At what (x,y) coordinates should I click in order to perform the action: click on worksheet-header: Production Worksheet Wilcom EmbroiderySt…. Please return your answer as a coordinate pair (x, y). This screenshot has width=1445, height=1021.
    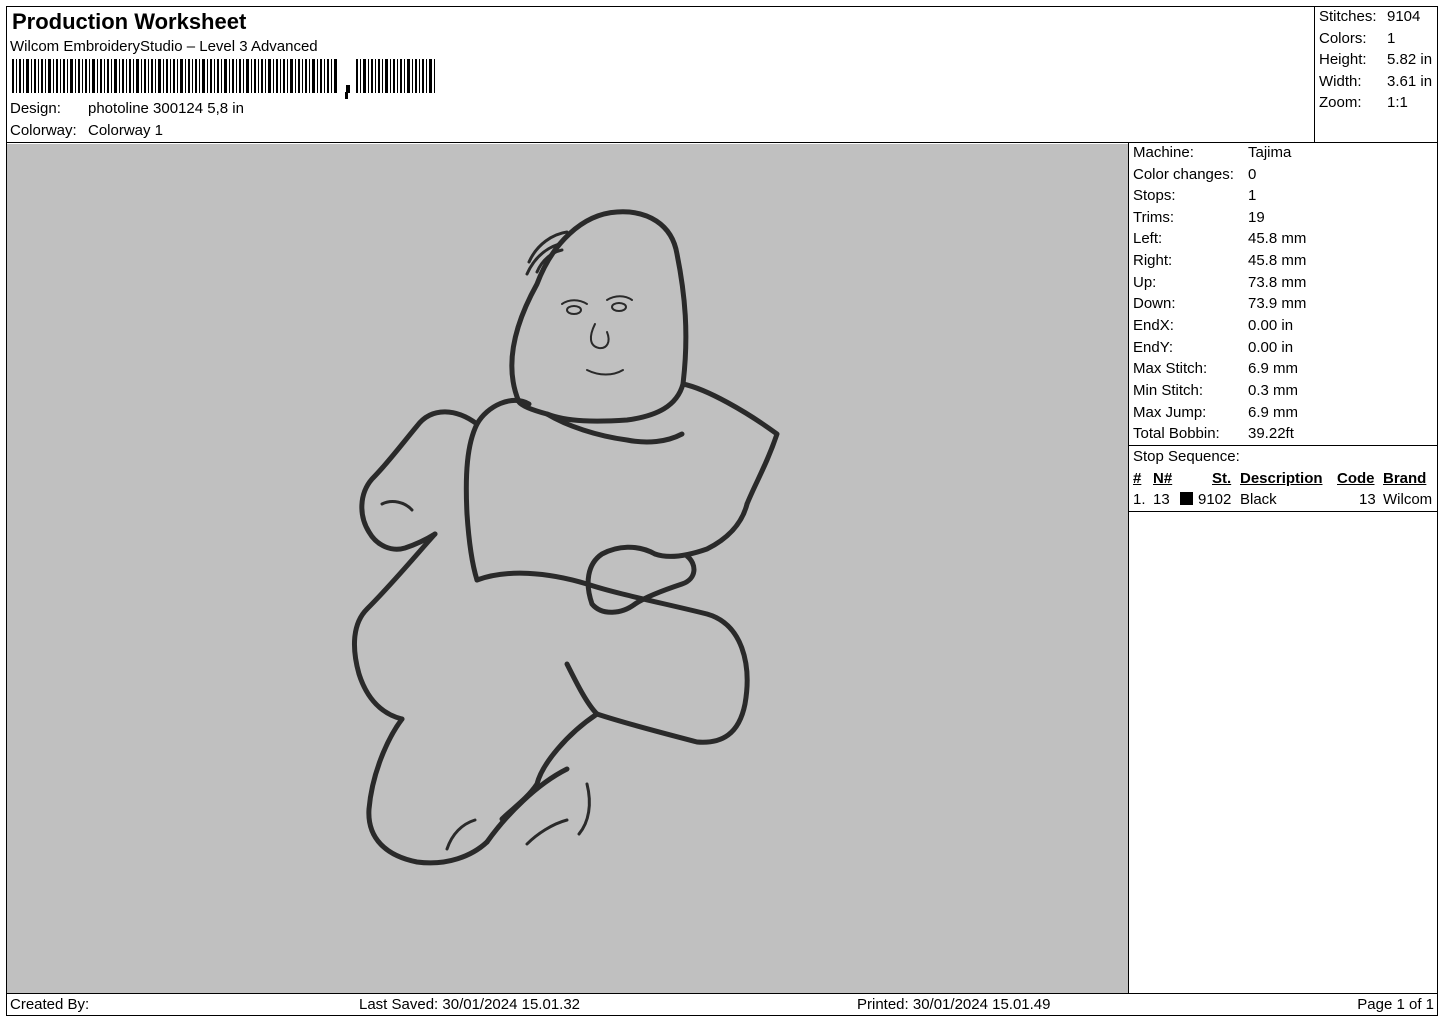
    Looking at the image, I should click on (660, 74).